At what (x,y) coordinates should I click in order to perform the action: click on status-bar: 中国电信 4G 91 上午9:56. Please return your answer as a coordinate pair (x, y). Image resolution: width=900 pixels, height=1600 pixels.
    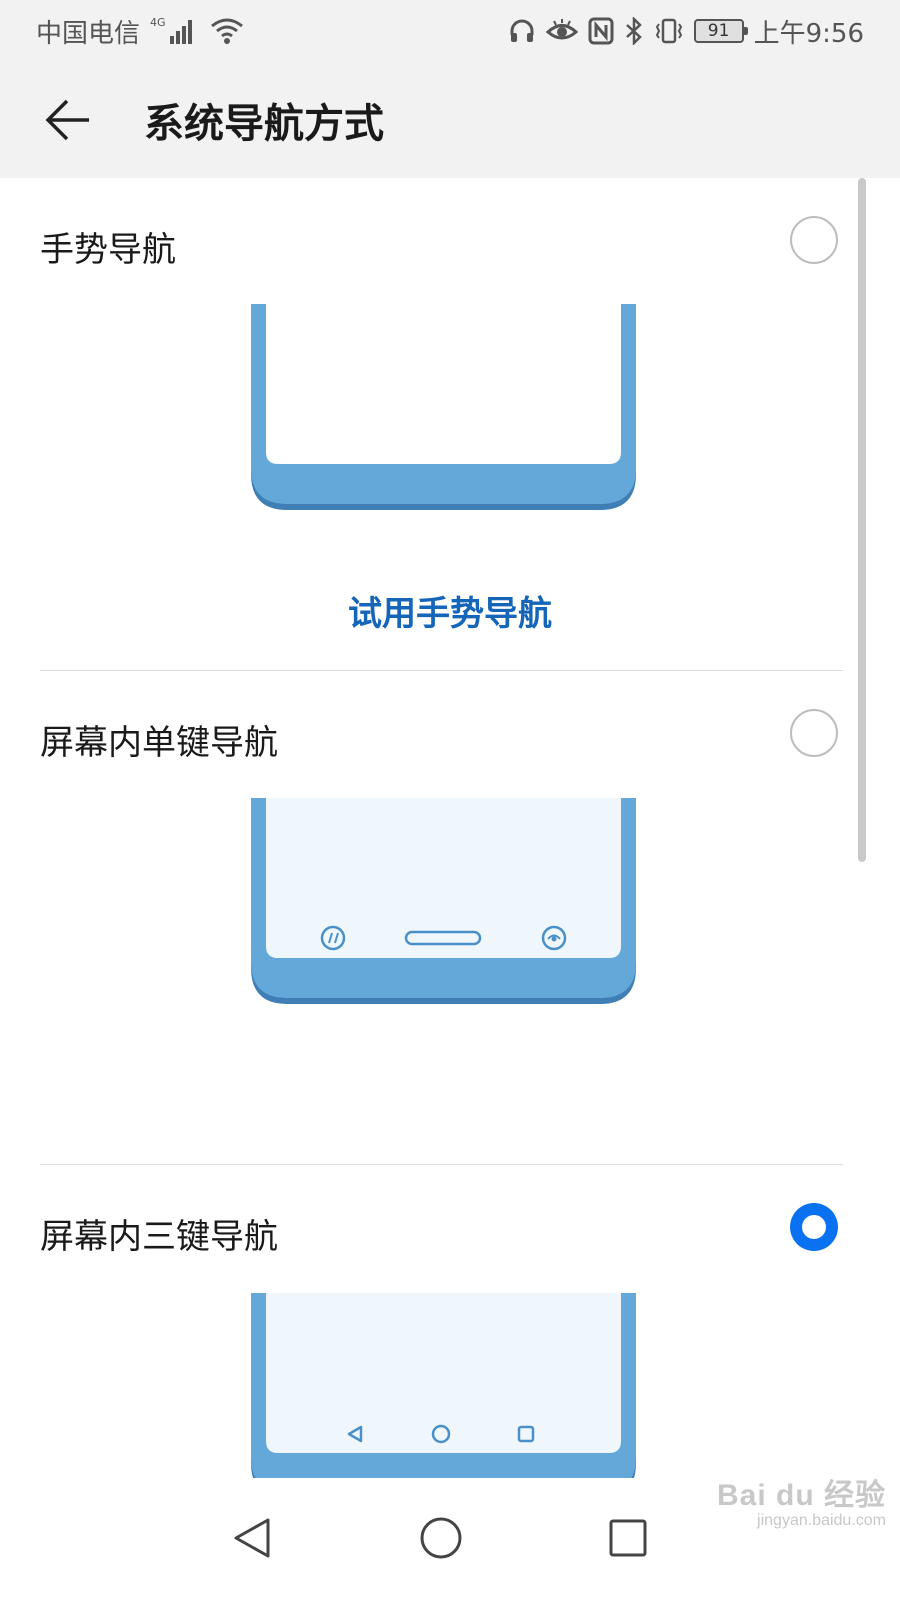
    Looking at the image, I should click on (450, 31).